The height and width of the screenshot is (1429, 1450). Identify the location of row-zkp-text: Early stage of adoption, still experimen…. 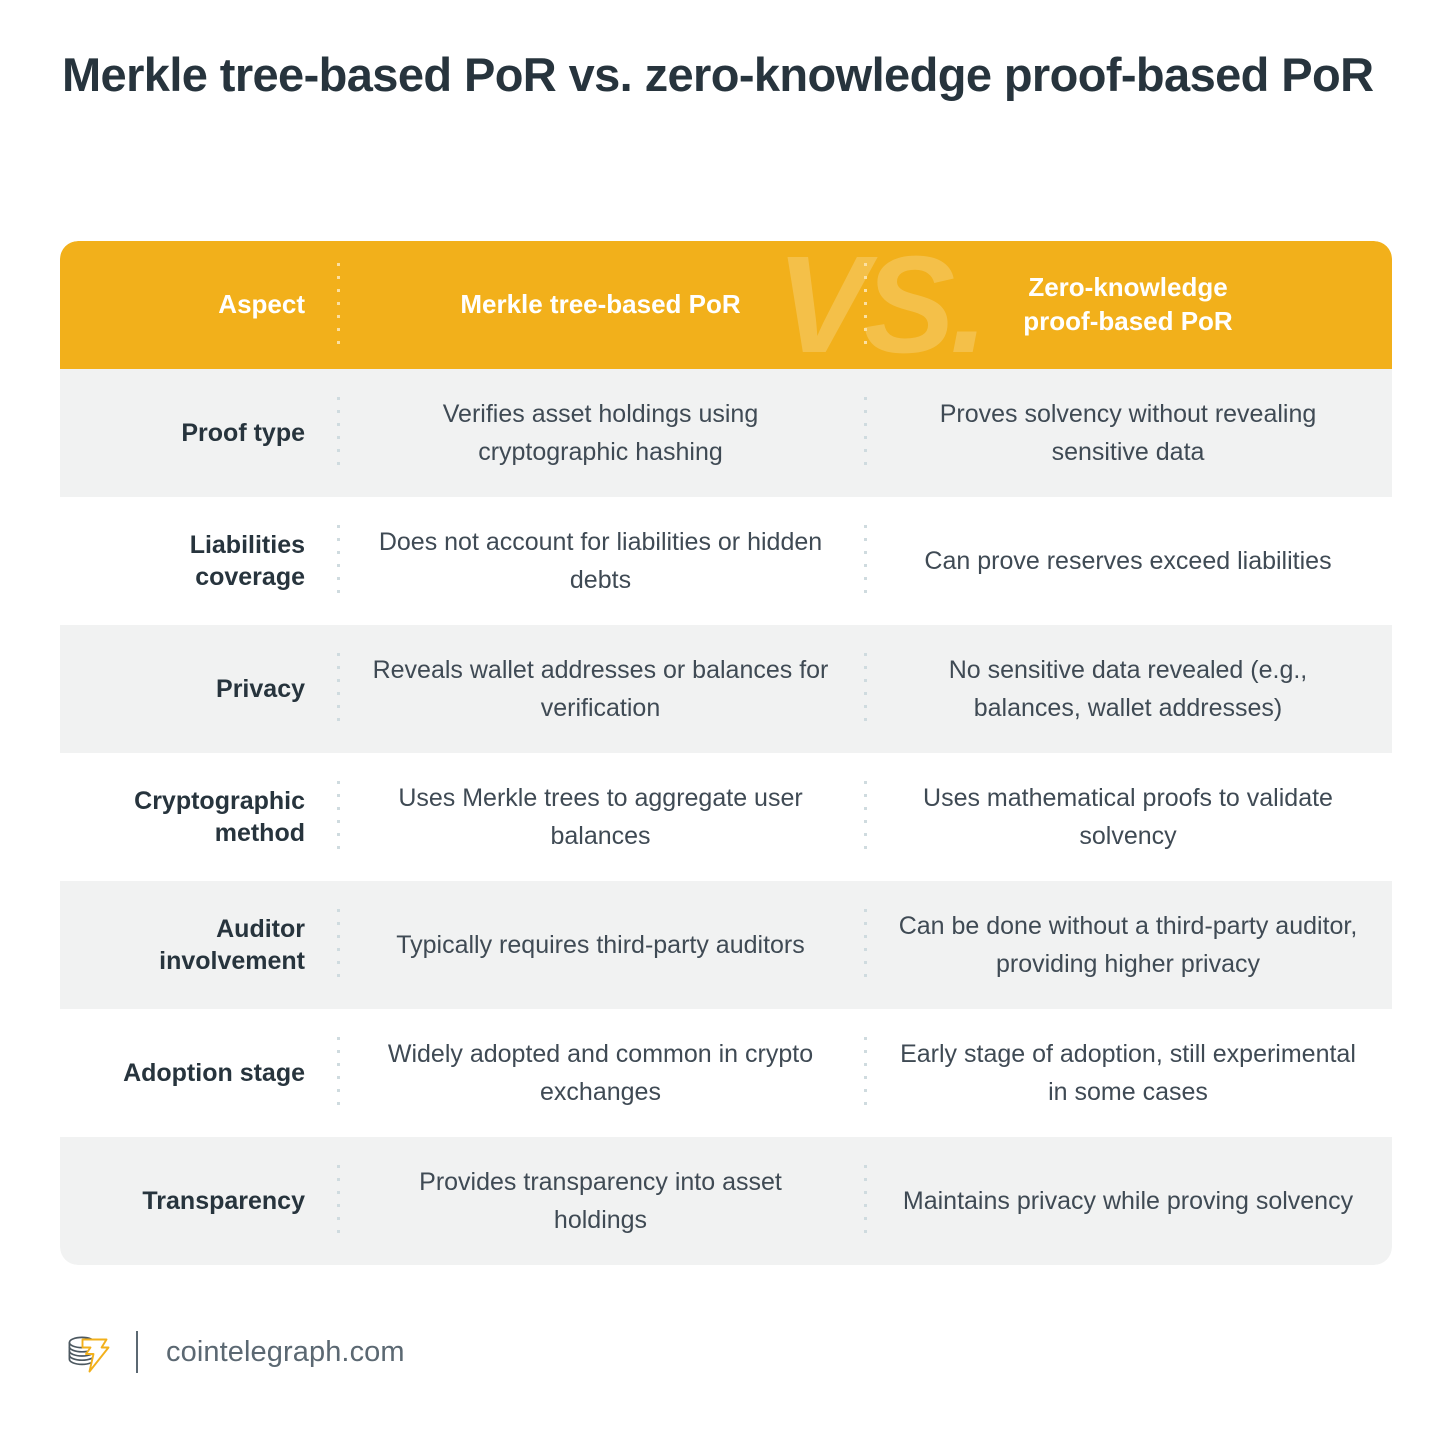
(1128, 1073).